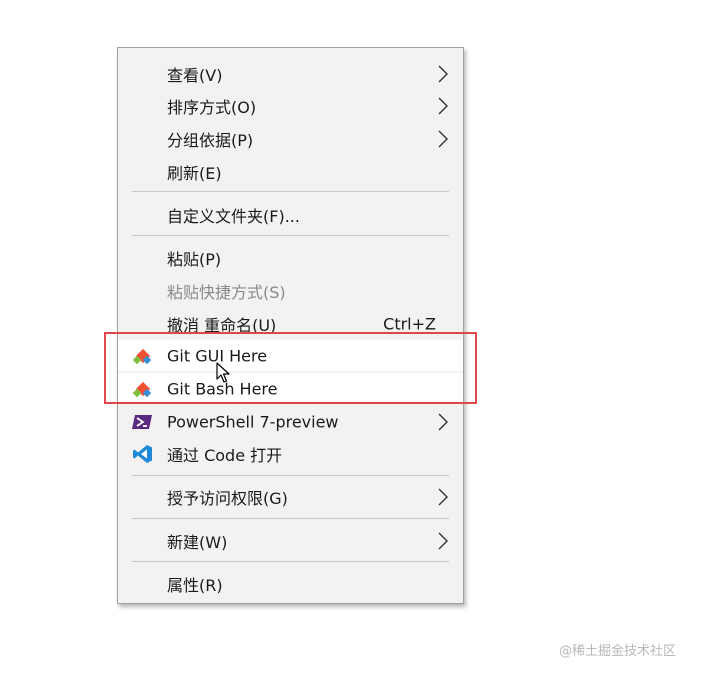 This screenshot has height=676, width=710. Describe the element at coordinates (290, 496) in the screenshot. I see `menu-item-give-access: 授予访问权限(G)` at that location.